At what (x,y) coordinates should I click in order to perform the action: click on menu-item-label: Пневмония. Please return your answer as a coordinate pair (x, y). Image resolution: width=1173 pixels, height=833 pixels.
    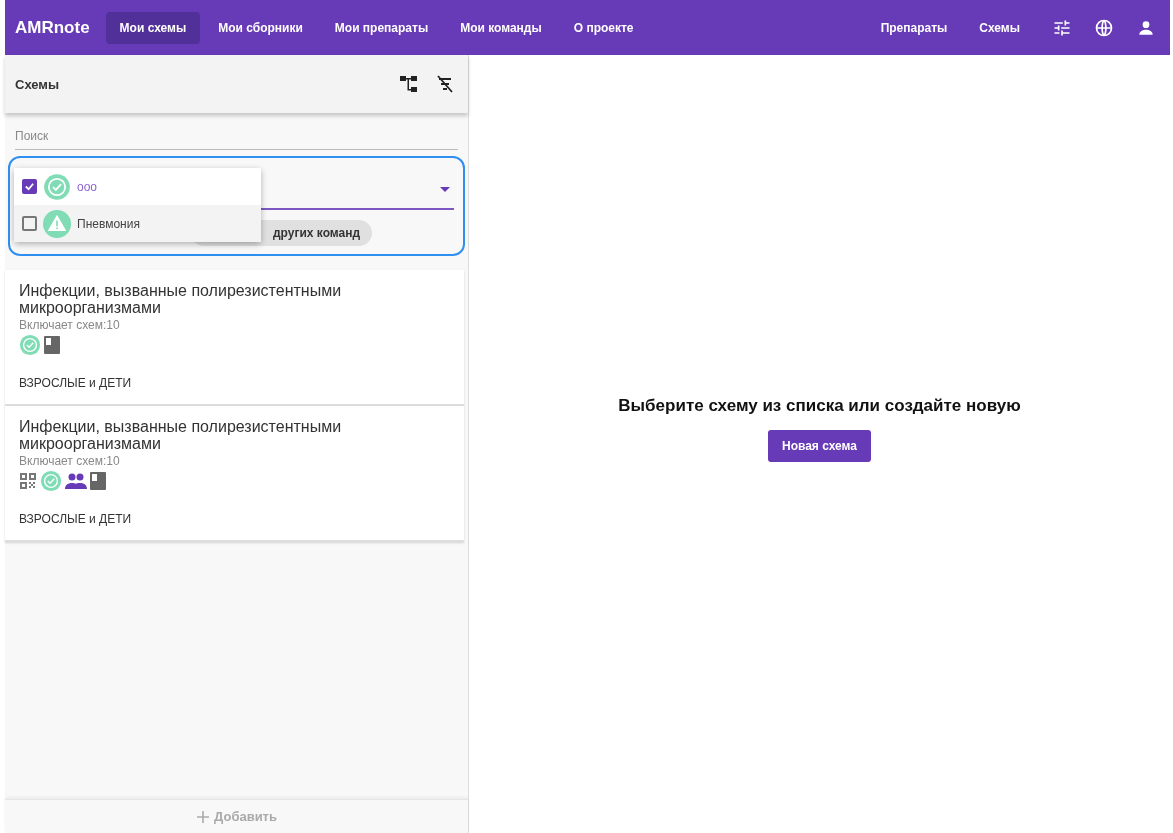
    Looking at the image, I should click on (108, 223).